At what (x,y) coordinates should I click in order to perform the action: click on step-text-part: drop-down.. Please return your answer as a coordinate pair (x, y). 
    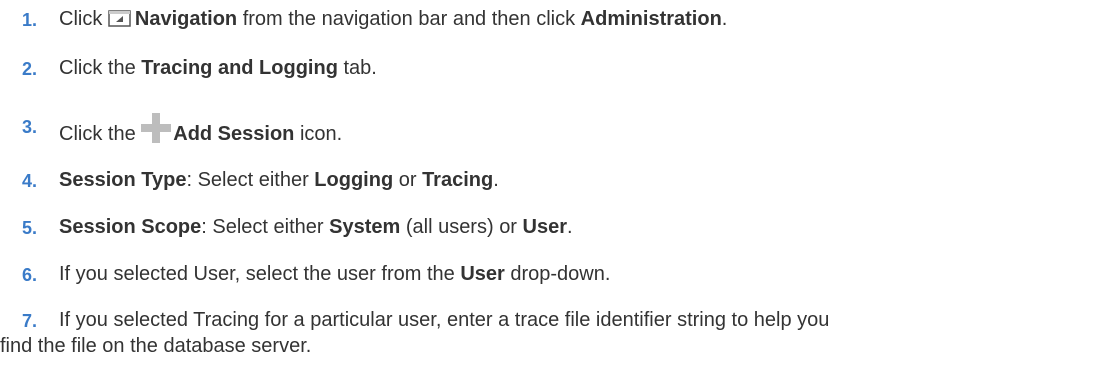
    Looking at the image, I should click on (557, 274).